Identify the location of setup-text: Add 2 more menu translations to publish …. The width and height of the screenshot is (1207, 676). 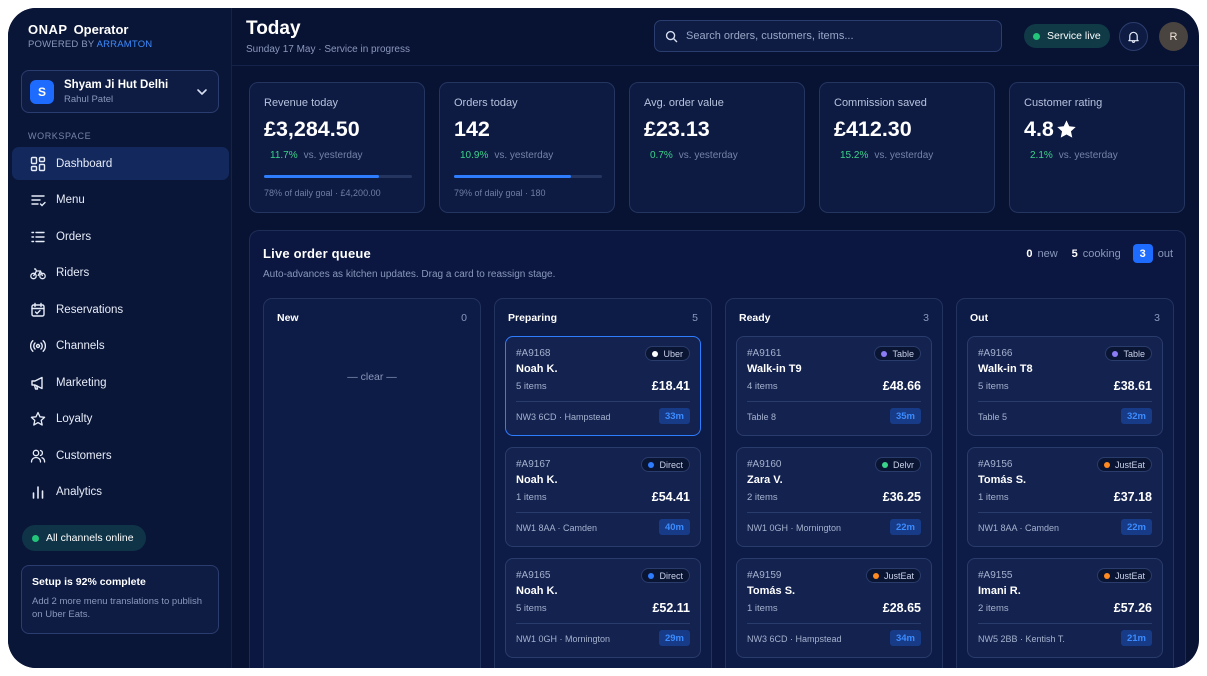
(117, 608).